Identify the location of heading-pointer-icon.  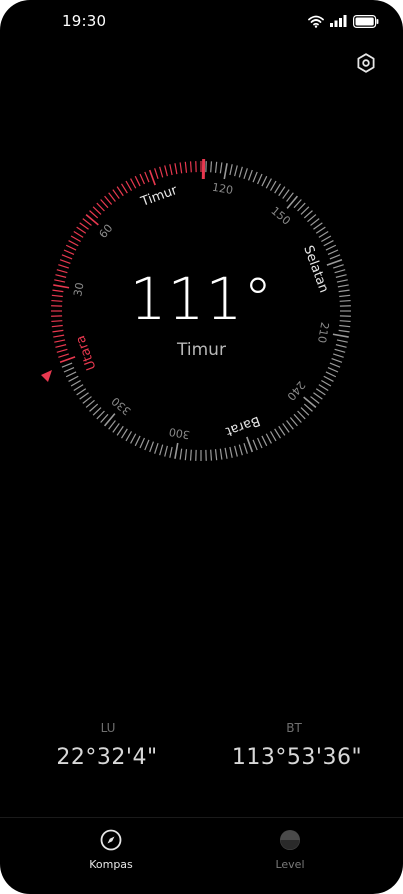
(46, 376).